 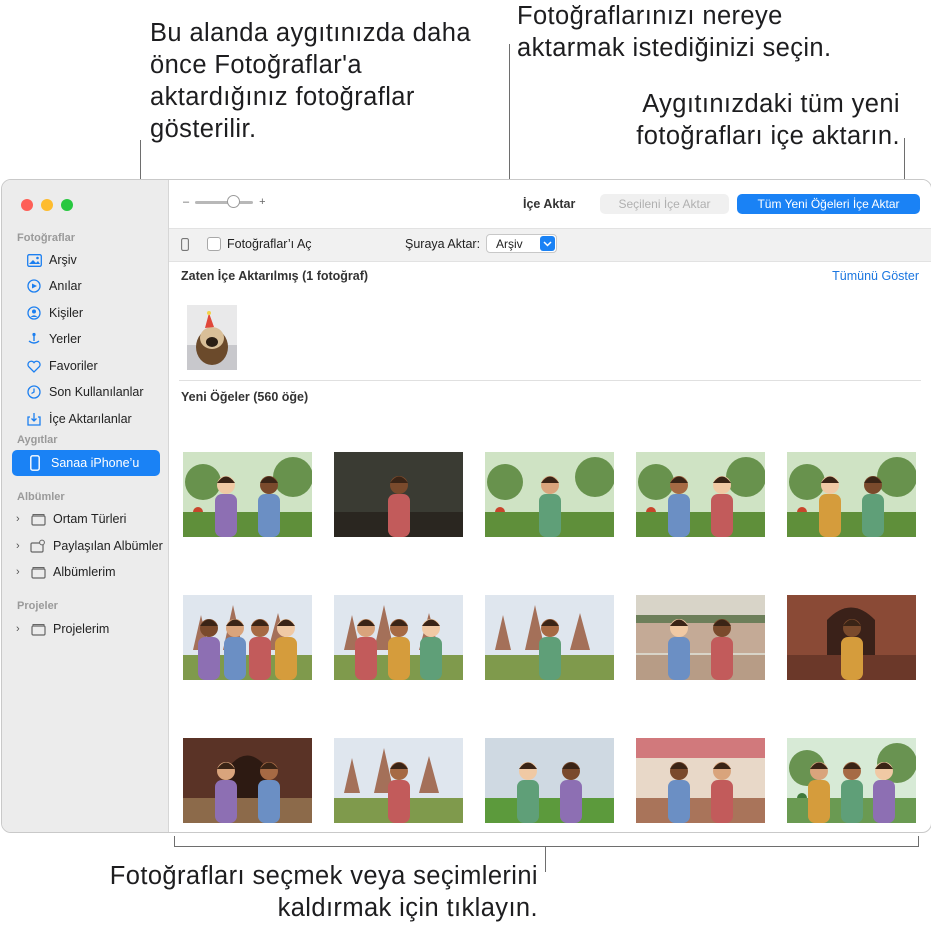 I want to click on sidebar-item-label: Arşiv, so click(x=63, y=260).